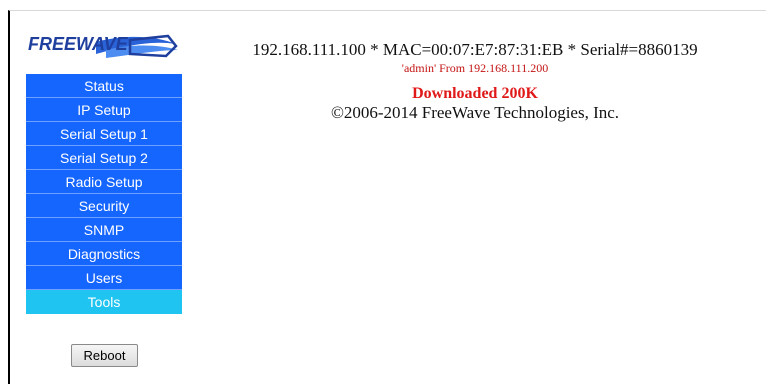 The image size is (768, 384). Describe the element at coordinates (104, 158) in the screenshot. I see `sidebar-item-serial-setup-2: Serial Setup 2` at that location.